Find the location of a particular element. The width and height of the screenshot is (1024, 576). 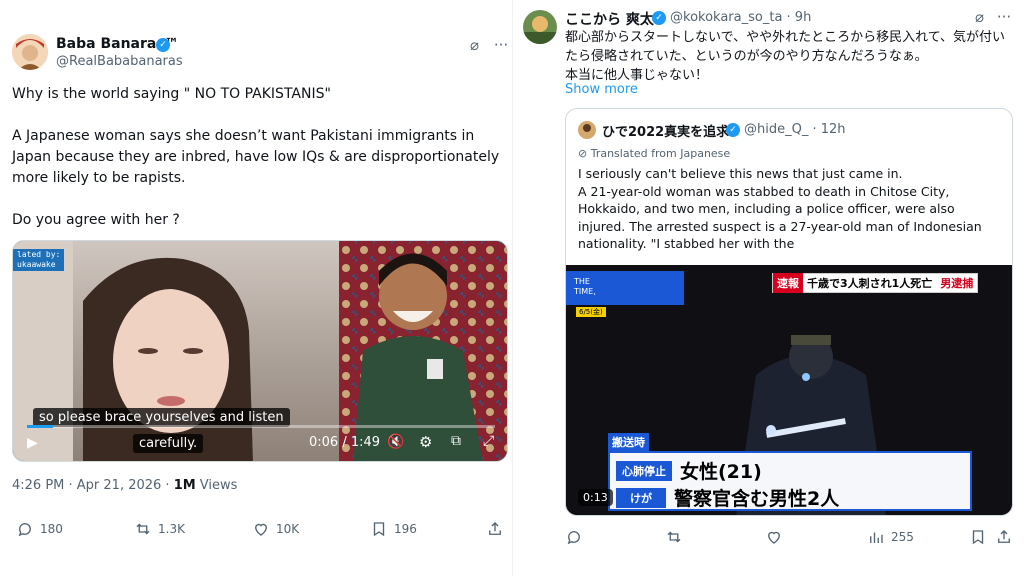

victims-panel: 心肺停止 女性(21) けが 警察官含む男性2人 is located at coordinates (790, 481).